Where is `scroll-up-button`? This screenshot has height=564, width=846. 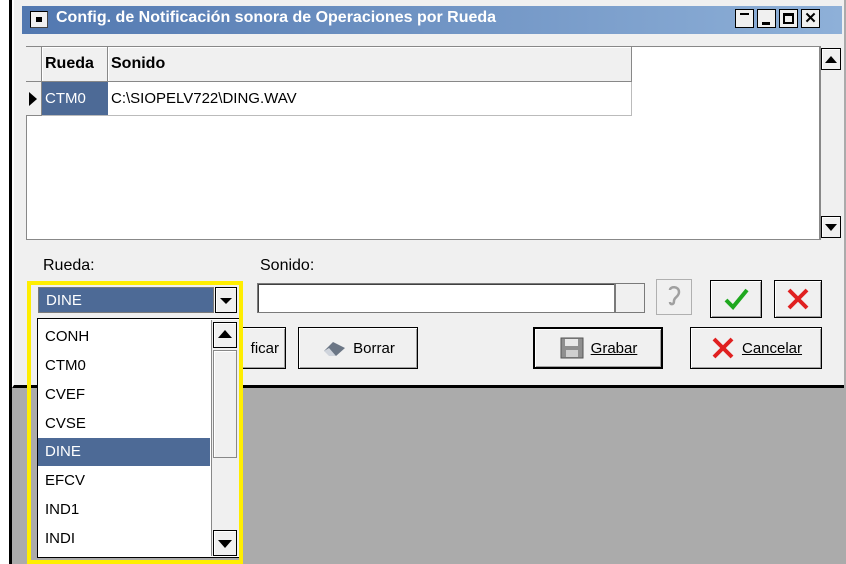
scroll-up-button is located at coordinates (831, 59).